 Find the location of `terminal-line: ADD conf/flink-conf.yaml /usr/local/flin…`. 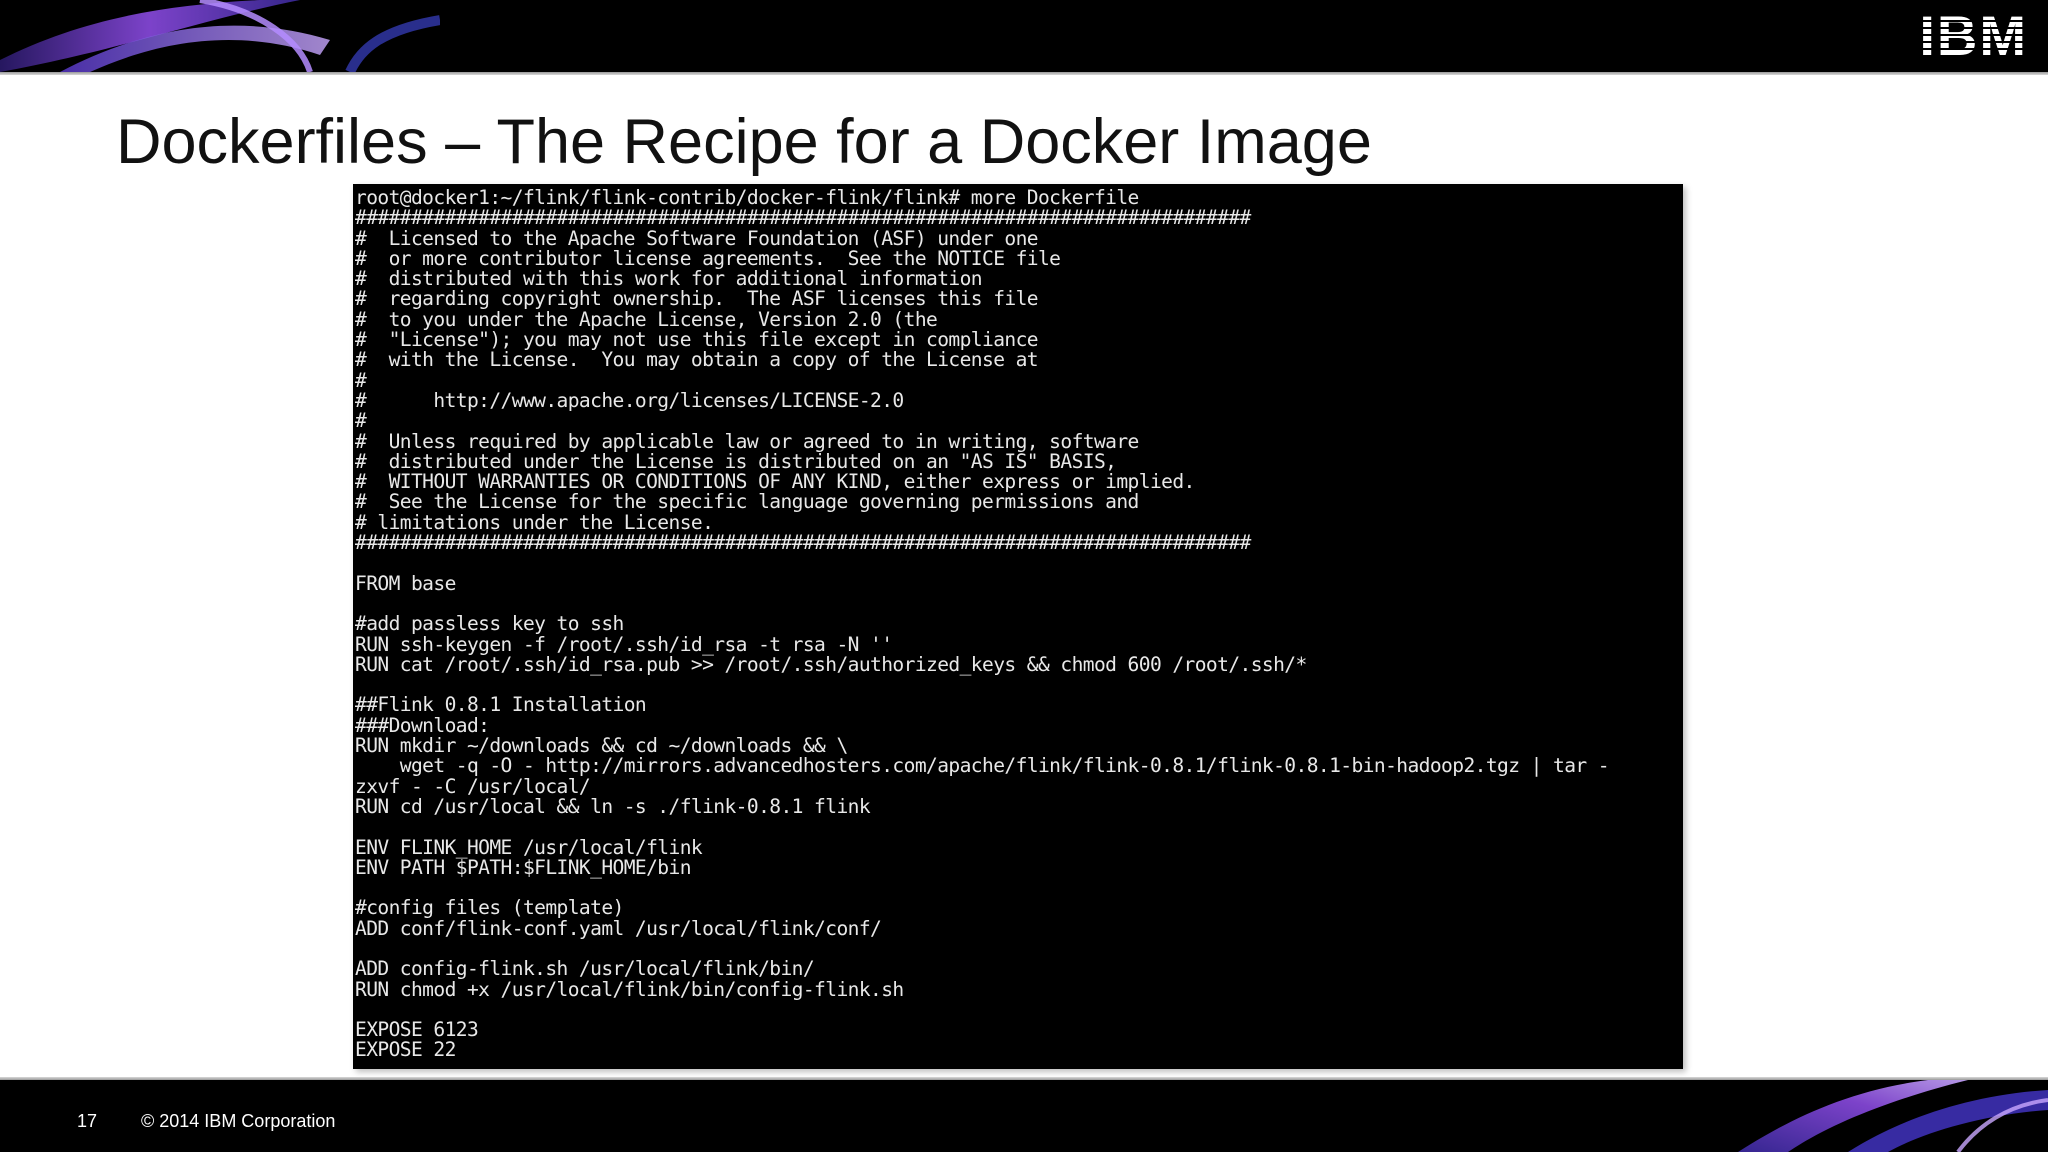

terminal-line: ADD conf/flink-conf.yaml /usr/local/flin… is located at coordinates (618, 928).